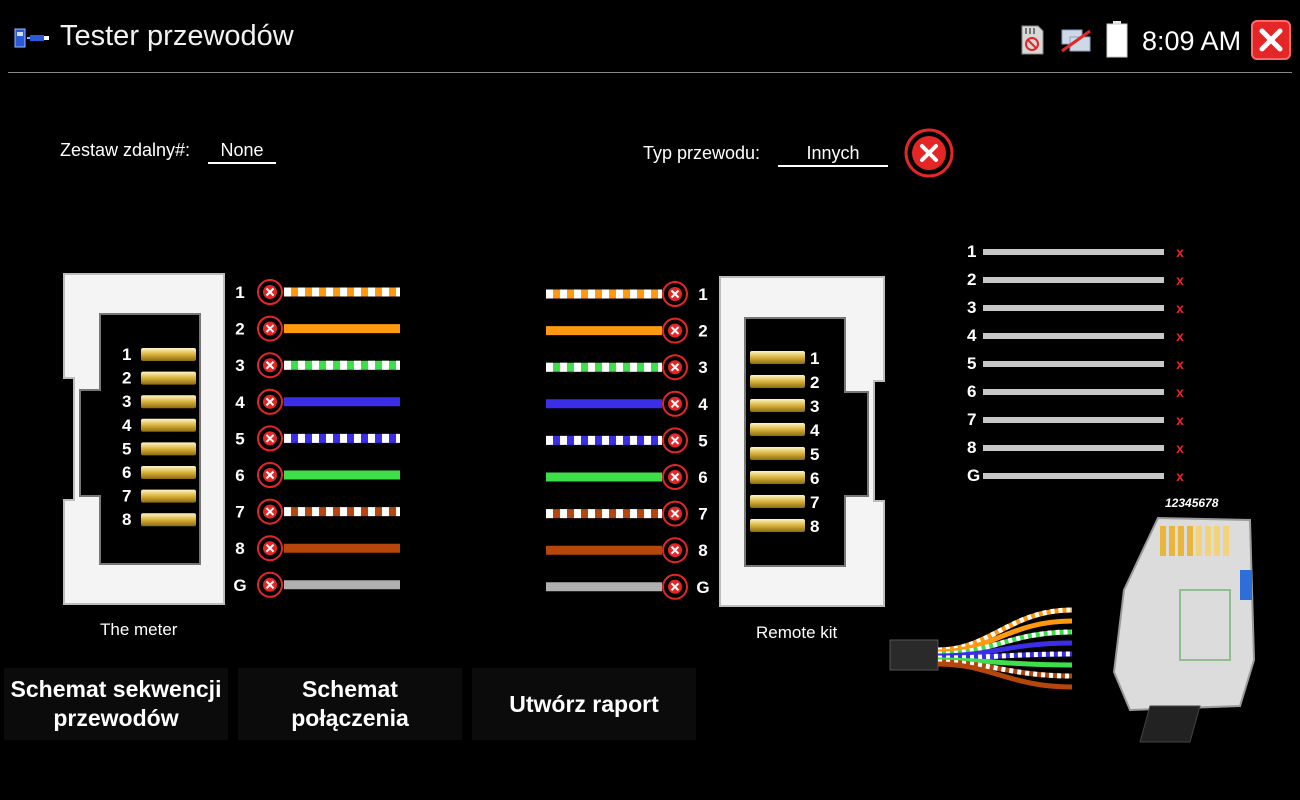 The height and width of the screenshot is (800, 1300). Describe the element at coordinates (127, 425) in the screenshot. I see `meter-pin-number: 4` at that location.